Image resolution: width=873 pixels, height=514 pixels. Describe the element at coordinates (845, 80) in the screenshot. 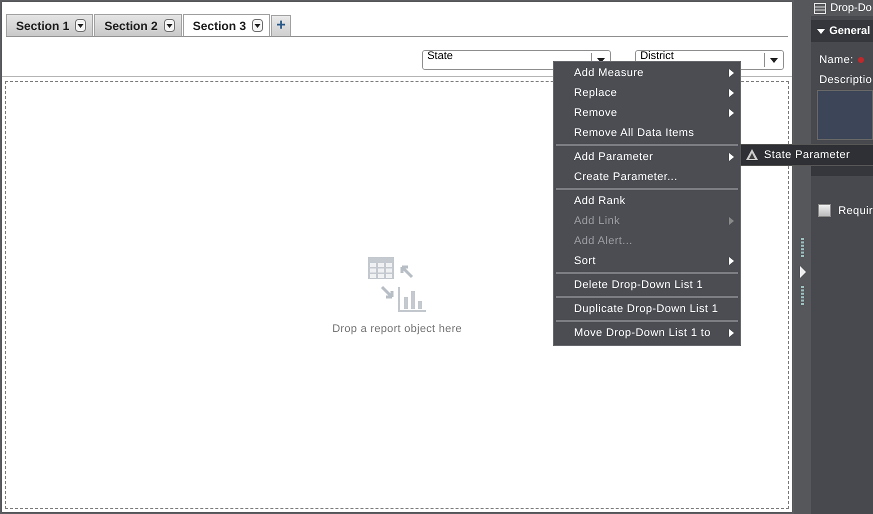

I see `description-label: Descriptio` at that location.